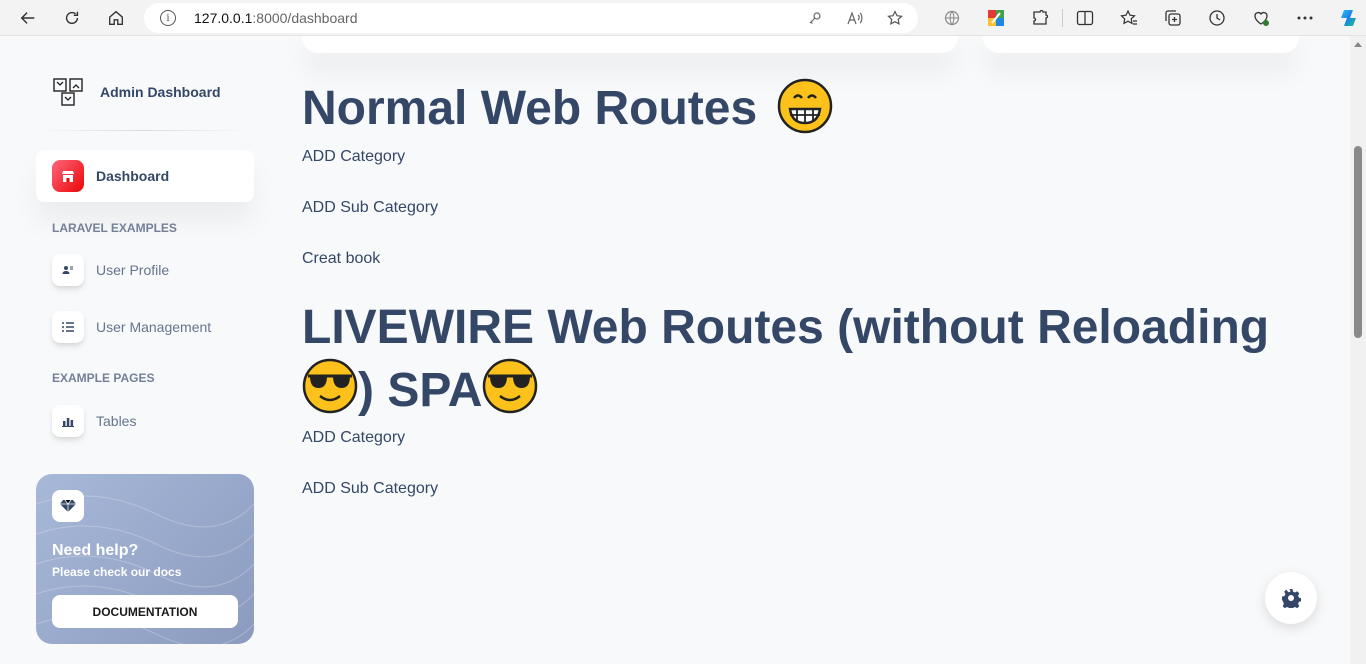 The height and width of the screenshot is (664, 1366). Describe the element at coordinates (1173, 18) in the screenshot. I see `collections-icon` at that location.